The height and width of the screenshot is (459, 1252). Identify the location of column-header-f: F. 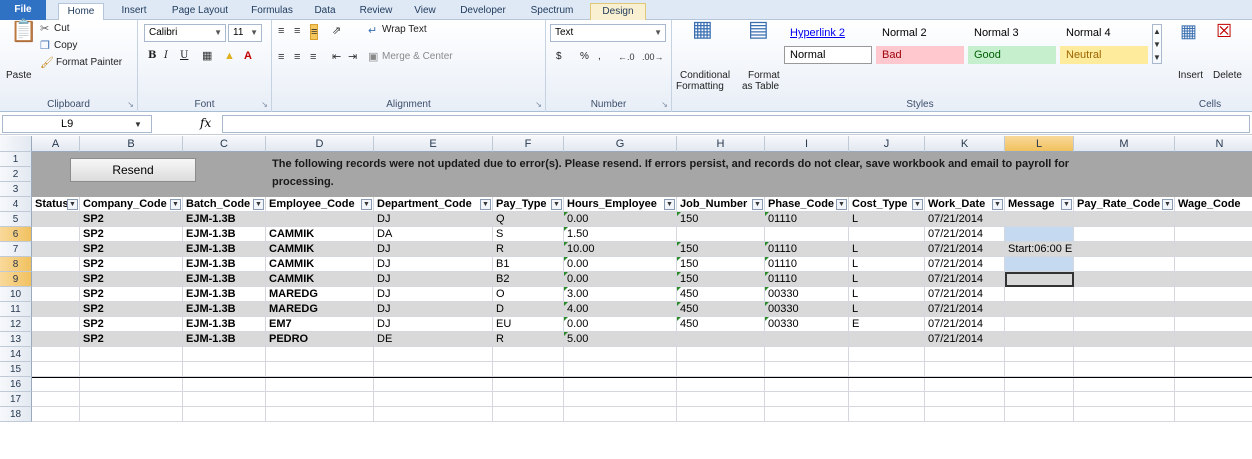
(528, 144).